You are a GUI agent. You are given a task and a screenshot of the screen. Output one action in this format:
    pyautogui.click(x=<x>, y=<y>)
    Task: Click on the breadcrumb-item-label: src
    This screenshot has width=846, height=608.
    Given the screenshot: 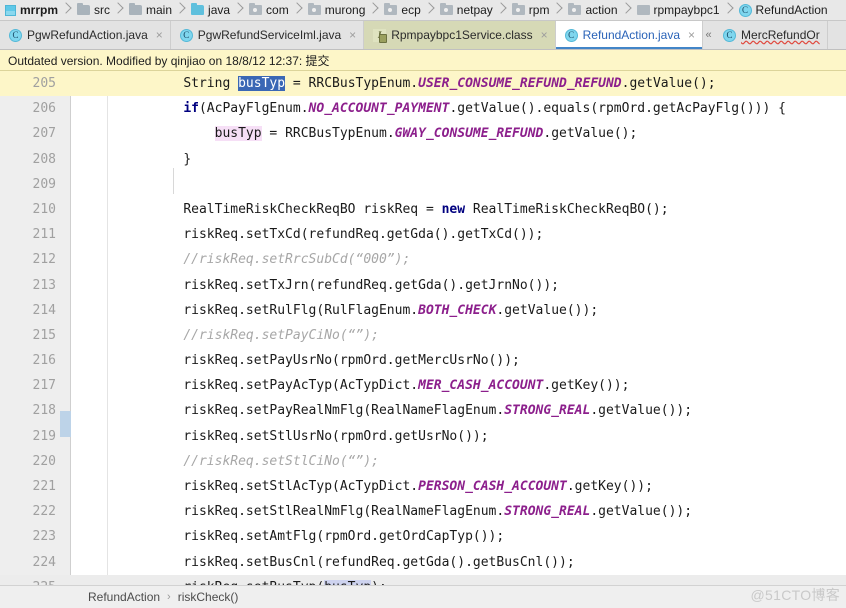 What is the action you would take?
    pyautogui.click(x=102, y=10)
    